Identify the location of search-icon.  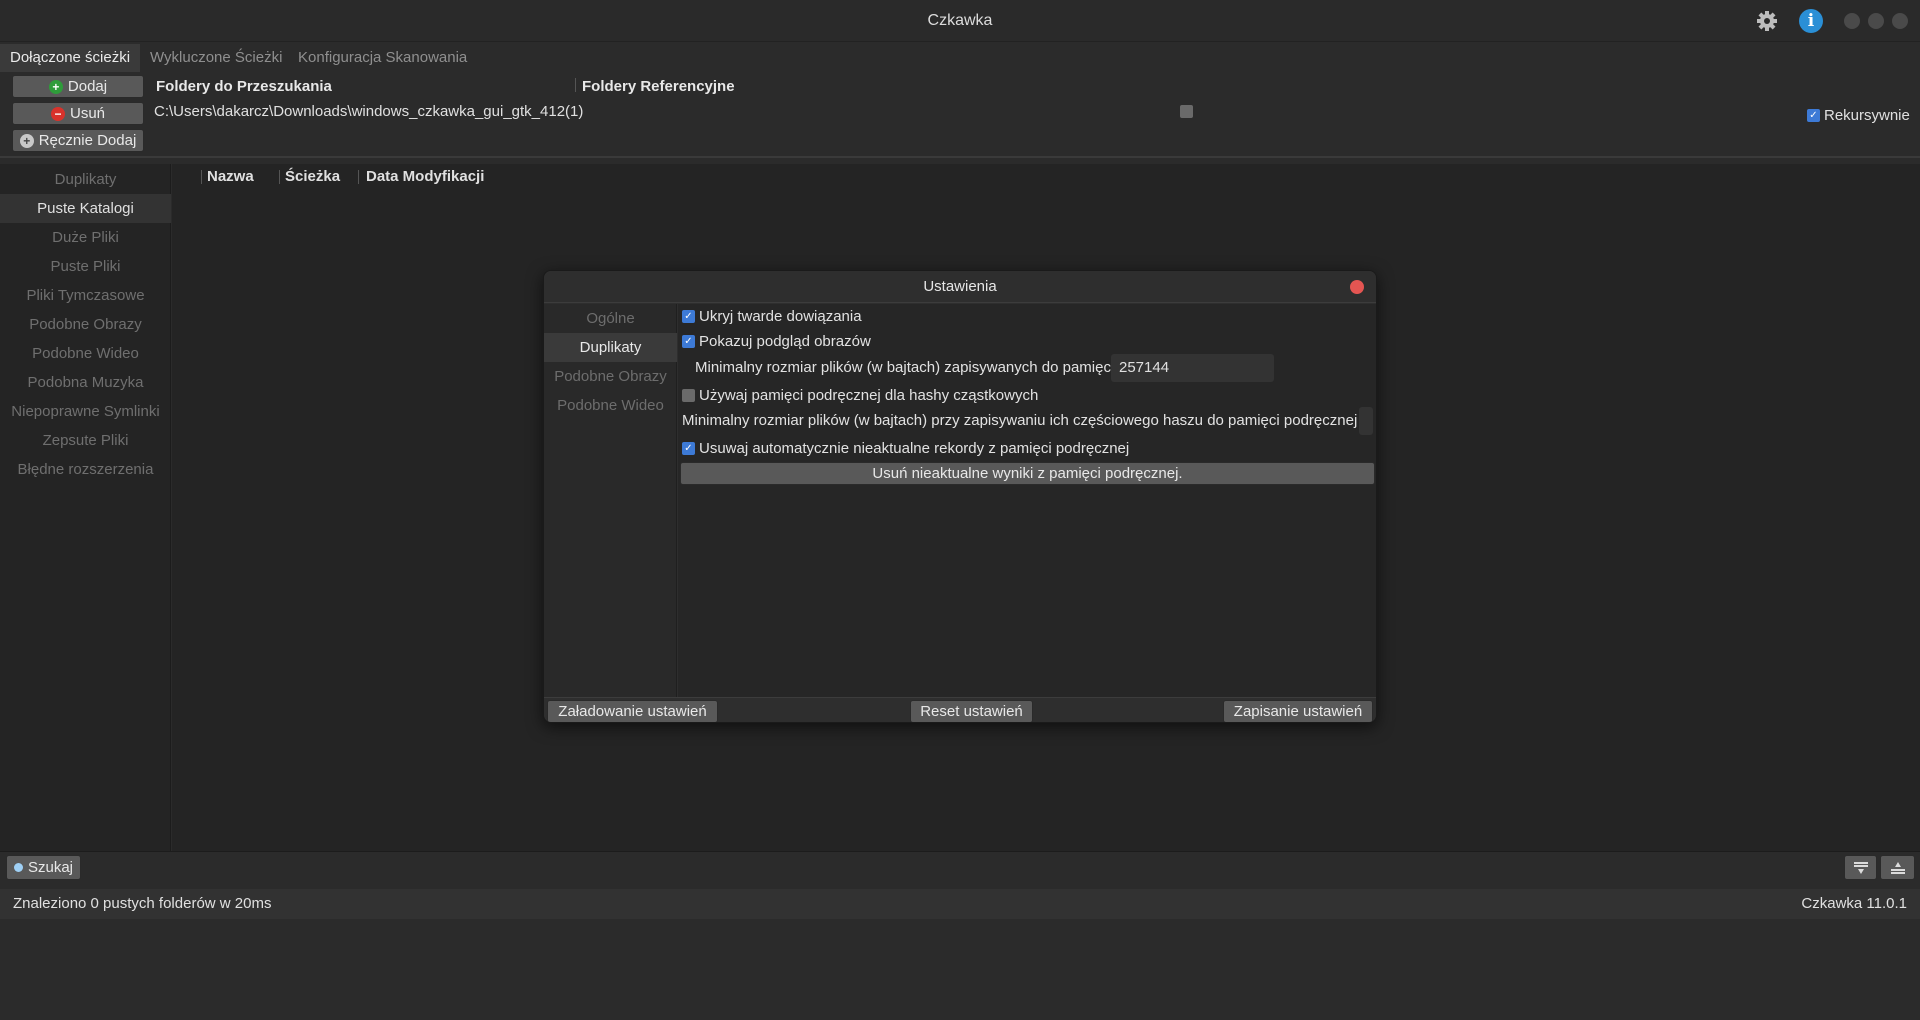
(18, 867).